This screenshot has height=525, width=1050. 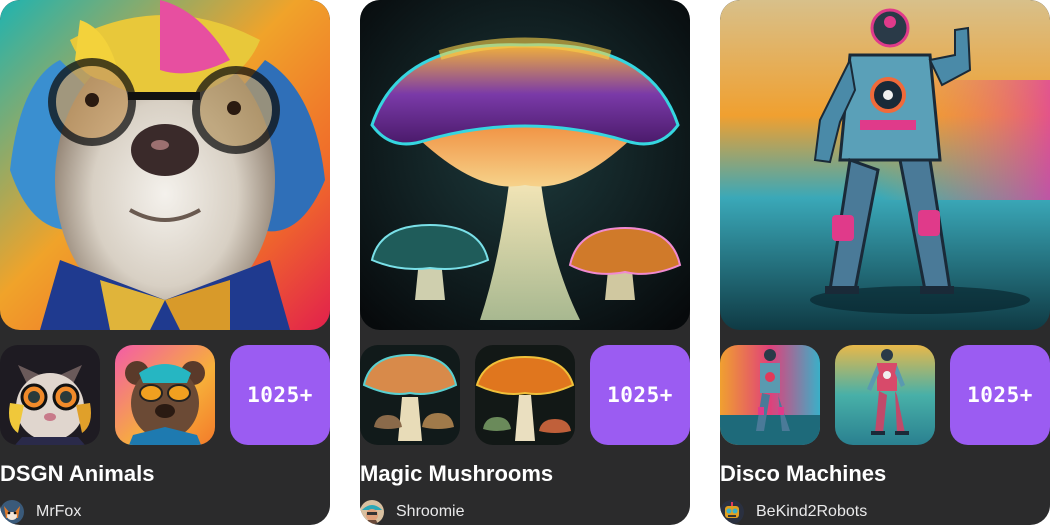 I want to click on robot-avatar-image, so click(x=732, y=512).